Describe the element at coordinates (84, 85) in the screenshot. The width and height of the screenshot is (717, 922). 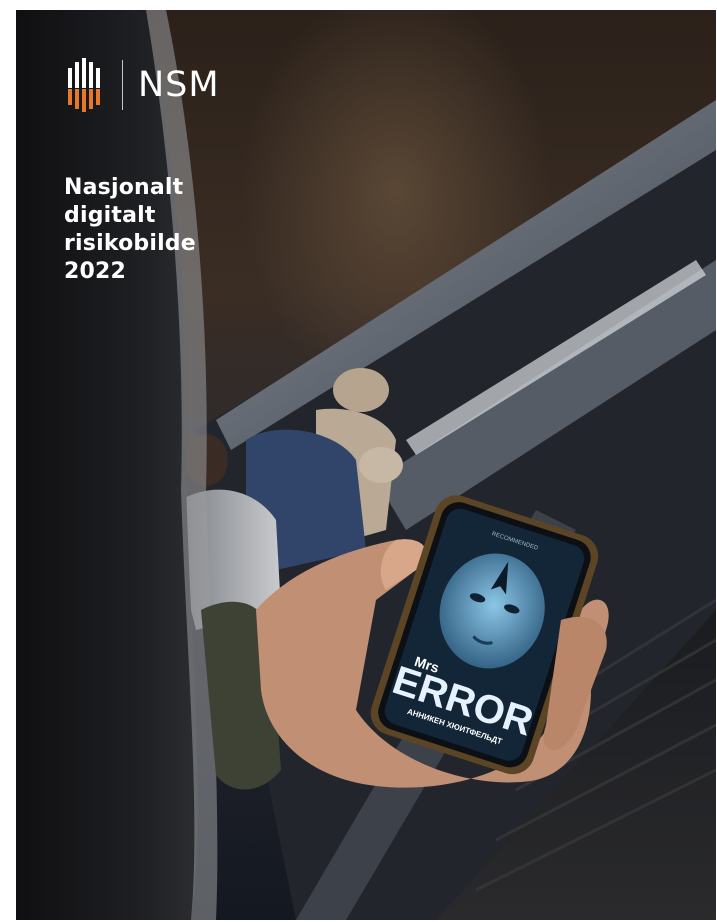
I see `nsm-logo-icon` at that location.